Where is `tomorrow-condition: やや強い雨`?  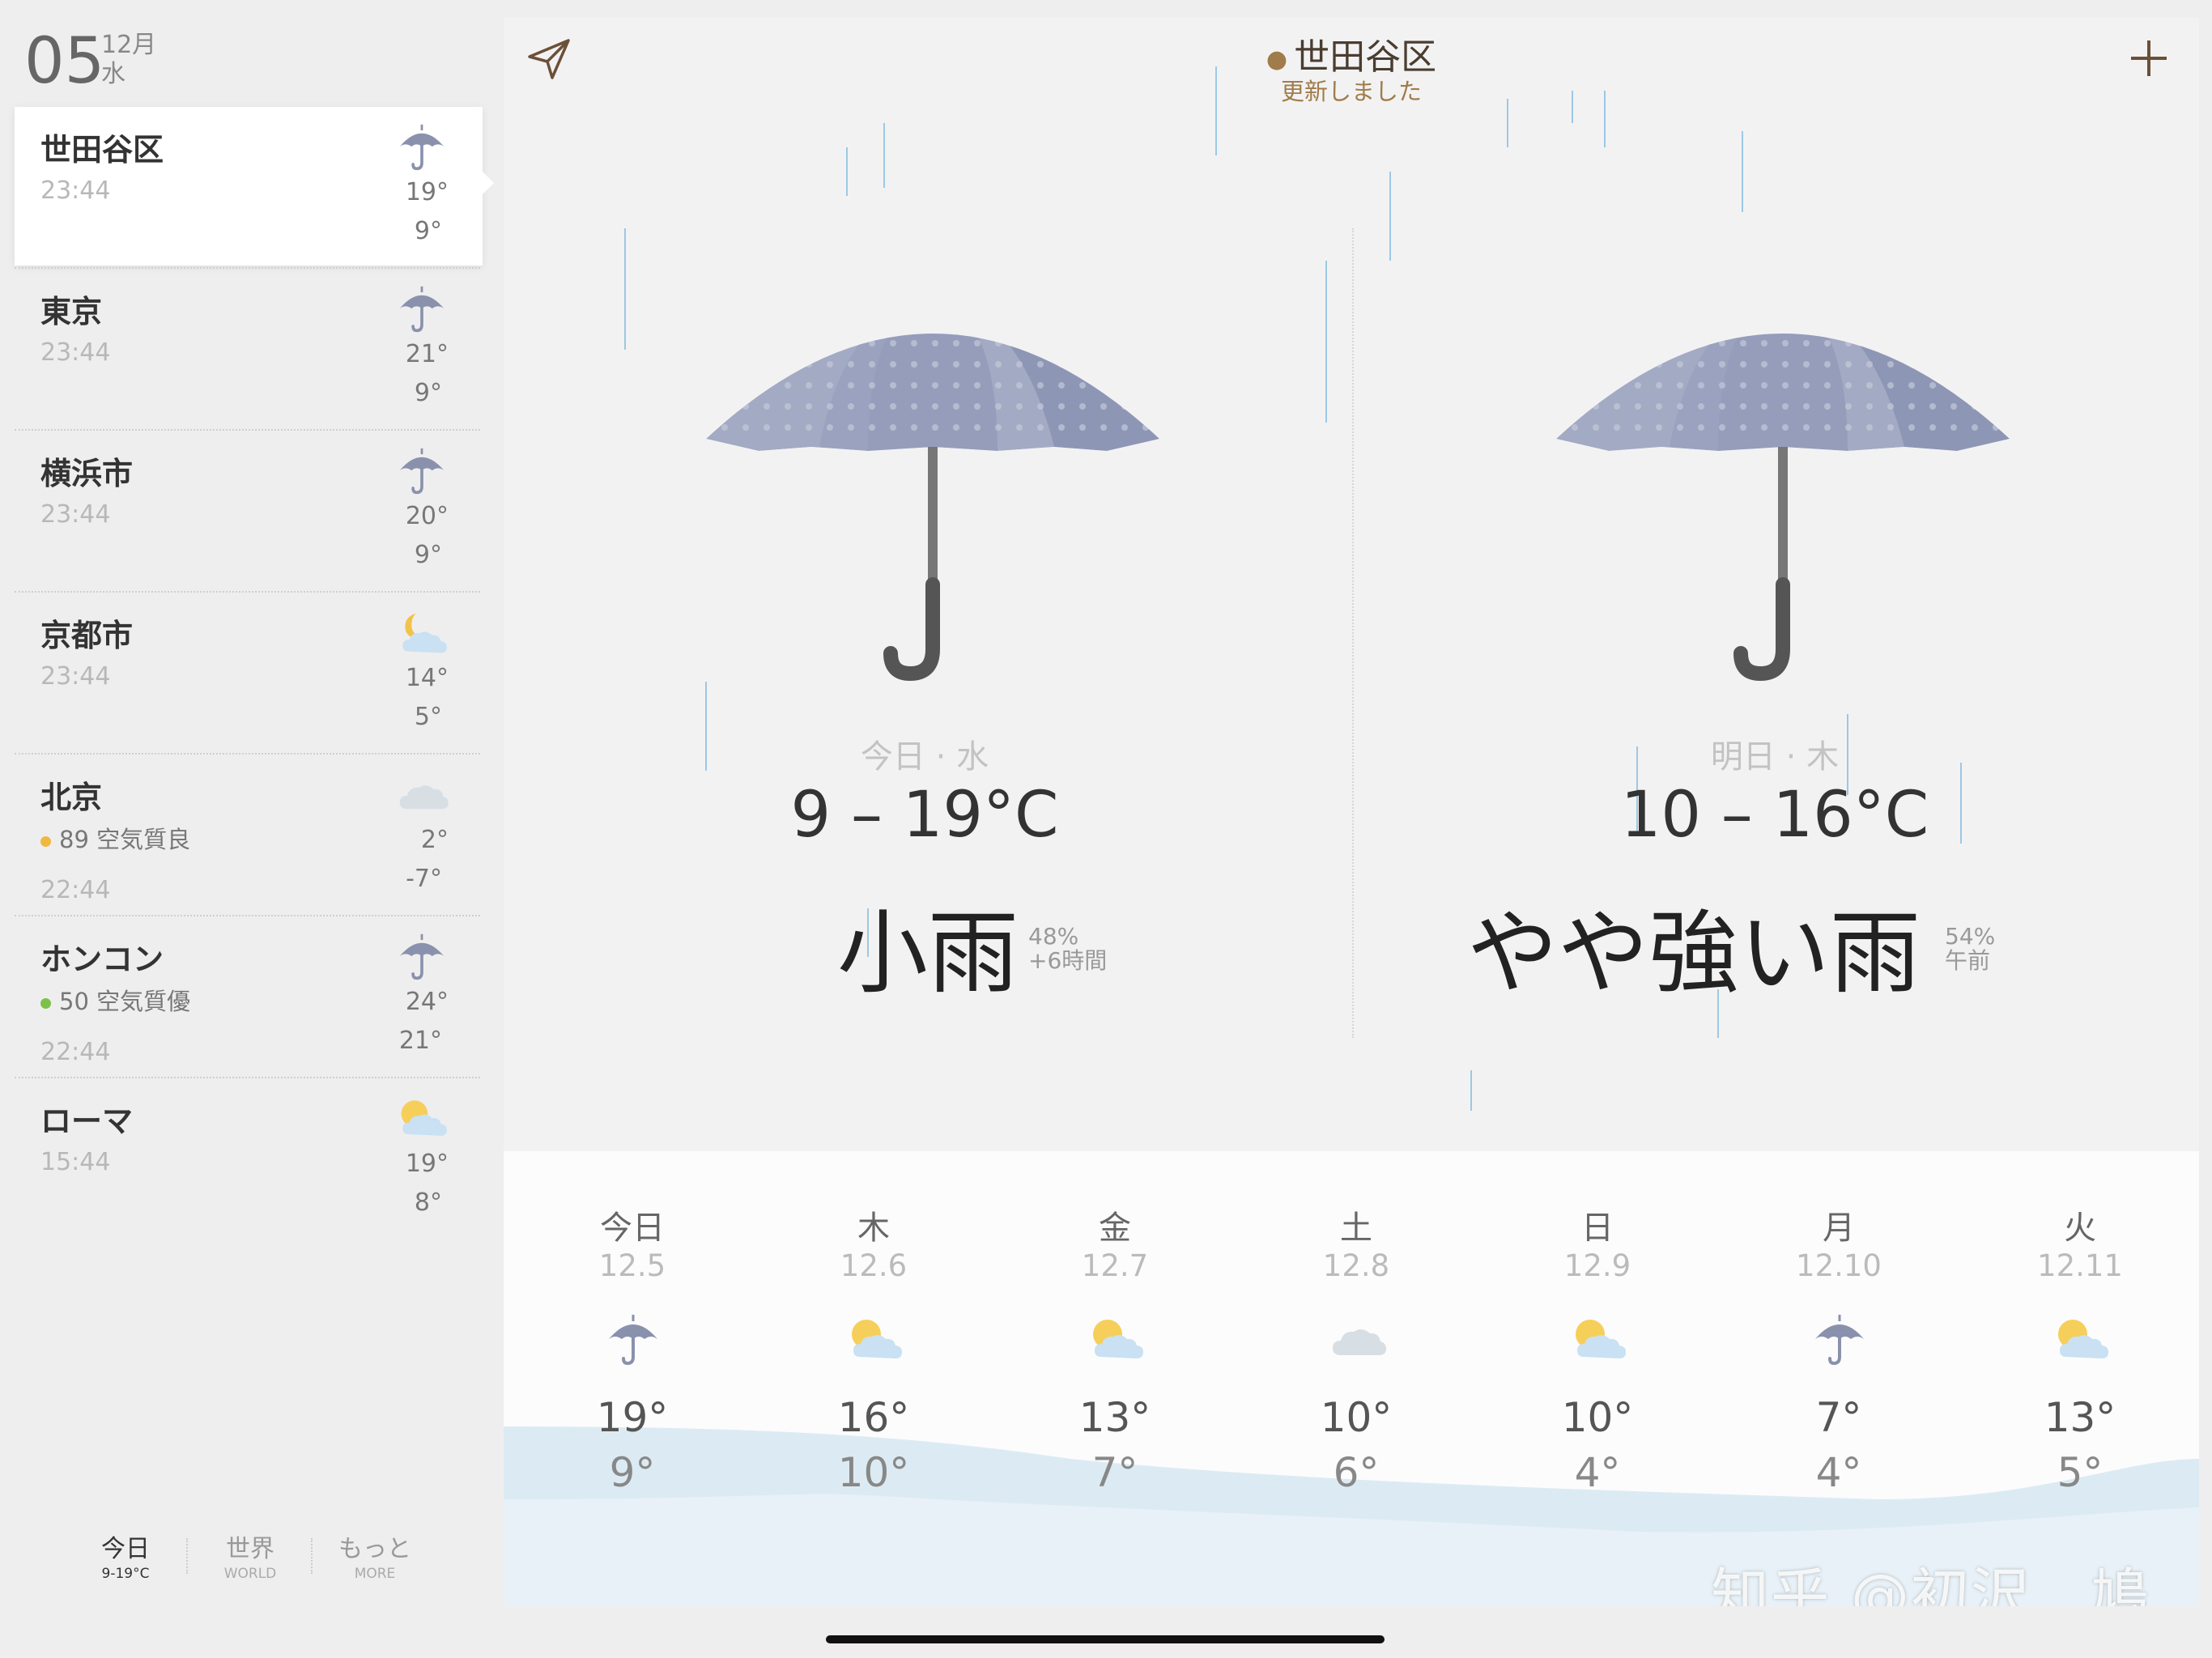
tomorrow-condition: やや強い雨 is located at coordinates (1694, 953).